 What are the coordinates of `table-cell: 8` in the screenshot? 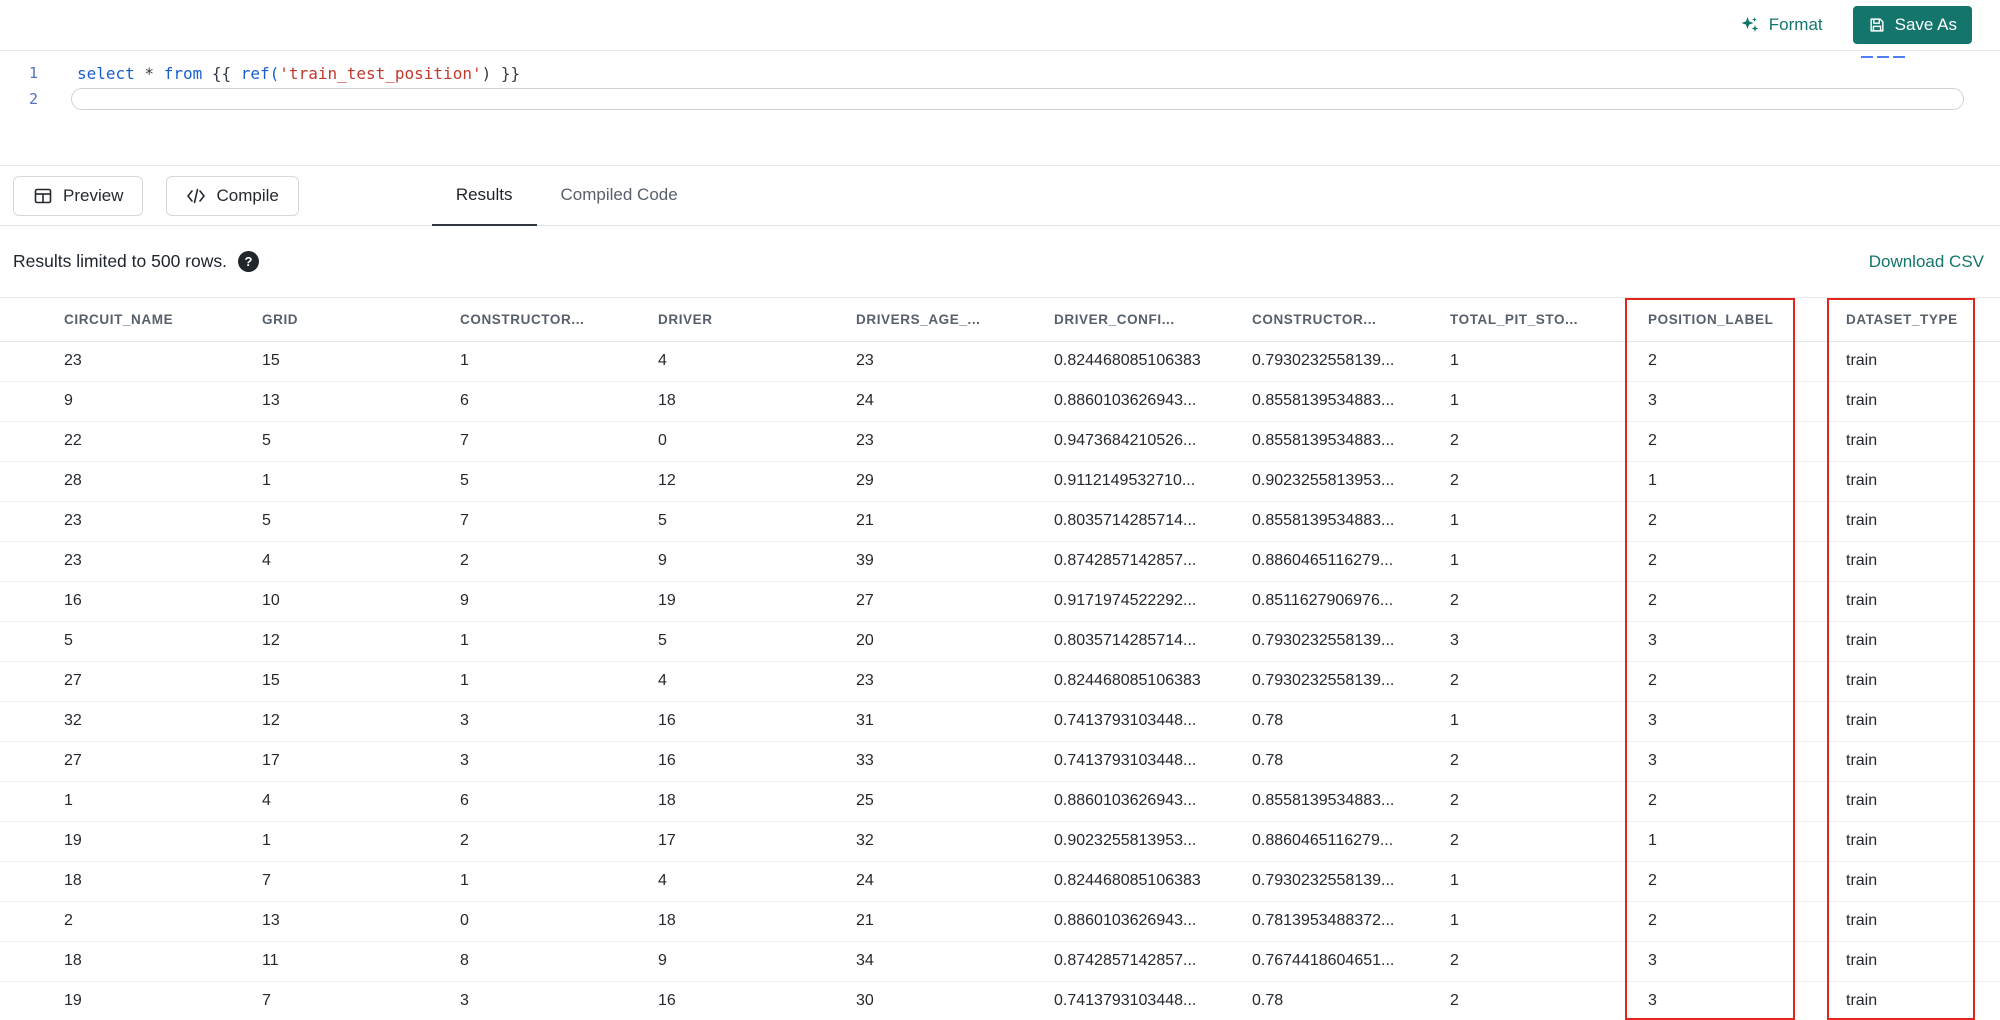 It's located at (559, 961).